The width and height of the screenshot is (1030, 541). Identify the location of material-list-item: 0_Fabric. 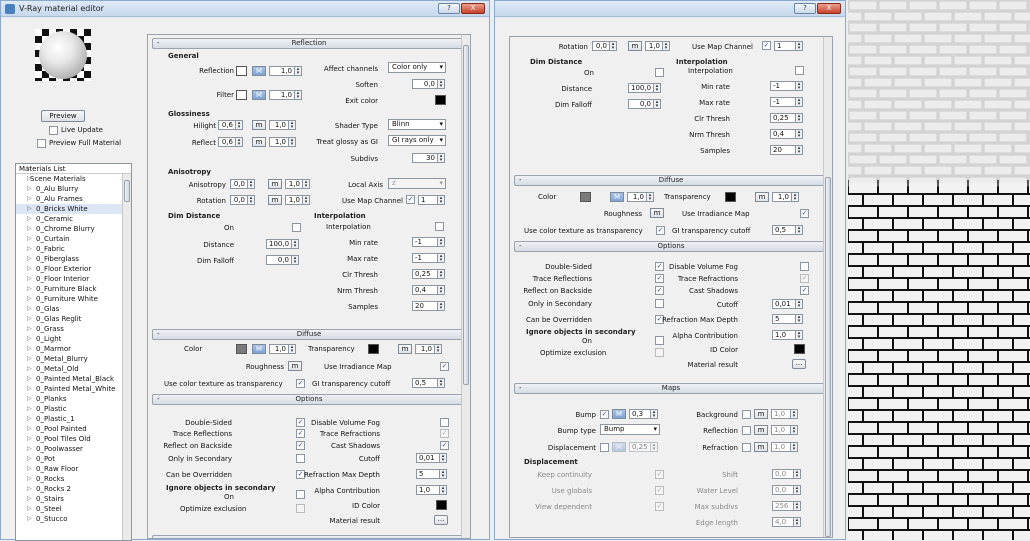
(73, 249).